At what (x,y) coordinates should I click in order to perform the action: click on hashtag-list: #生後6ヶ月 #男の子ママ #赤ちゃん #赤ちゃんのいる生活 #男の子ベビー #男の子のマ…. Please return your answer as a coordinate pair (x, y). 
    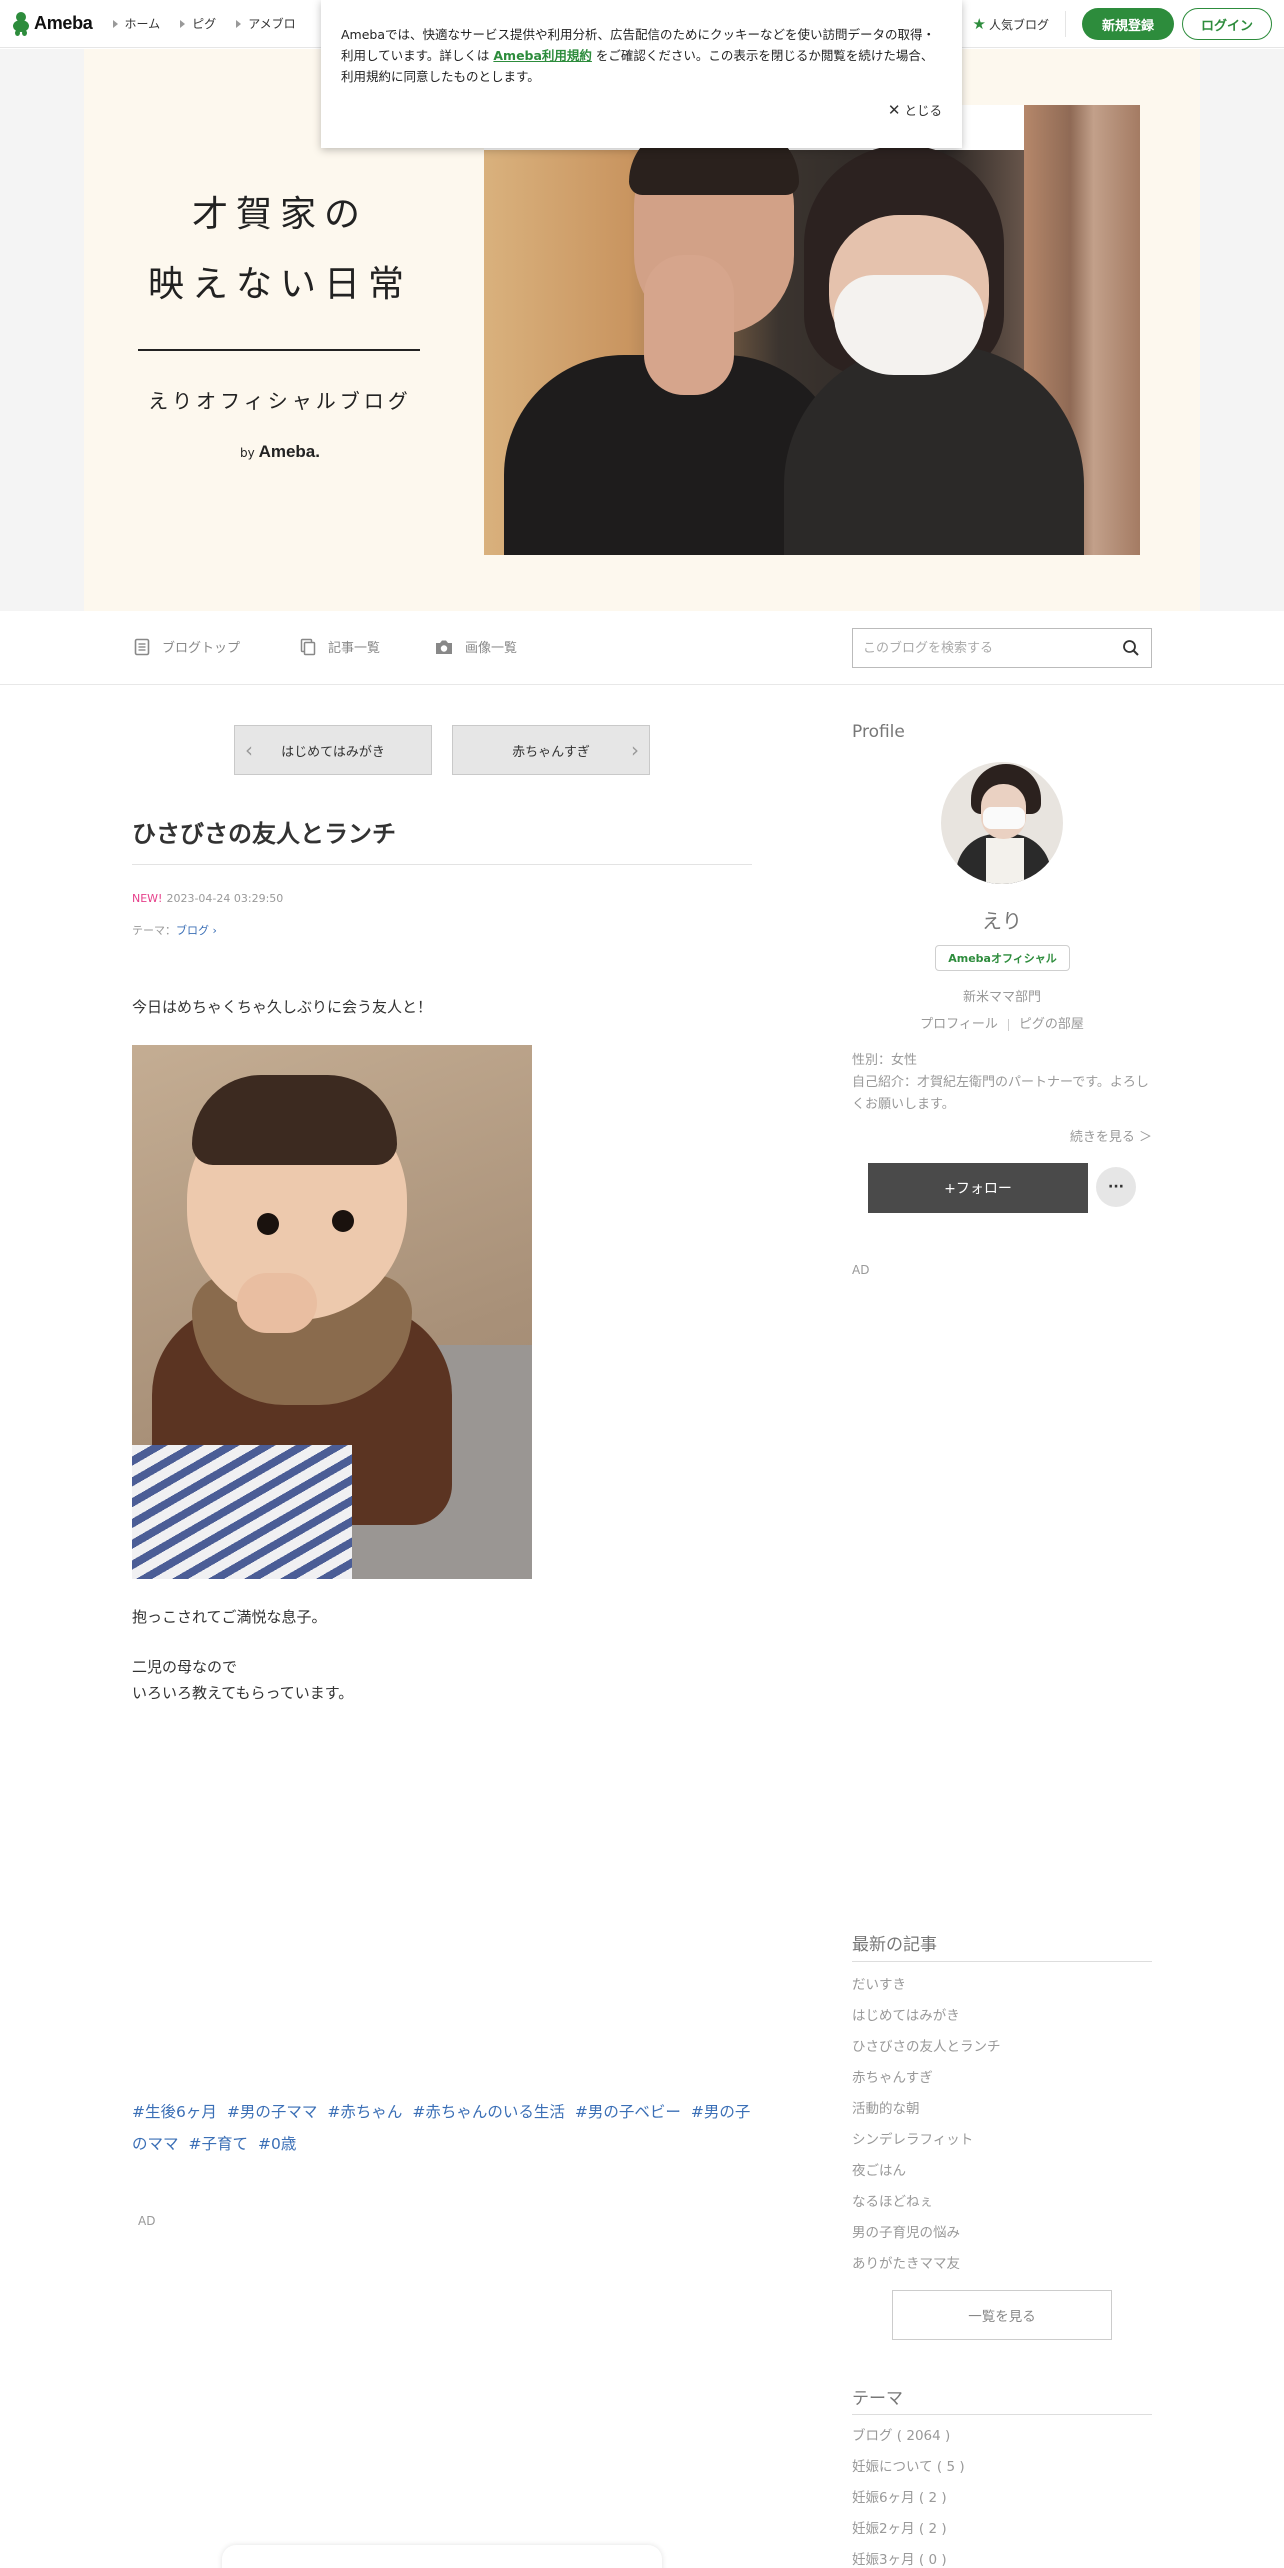
    Looking at the image, I should click on (444, 2128).